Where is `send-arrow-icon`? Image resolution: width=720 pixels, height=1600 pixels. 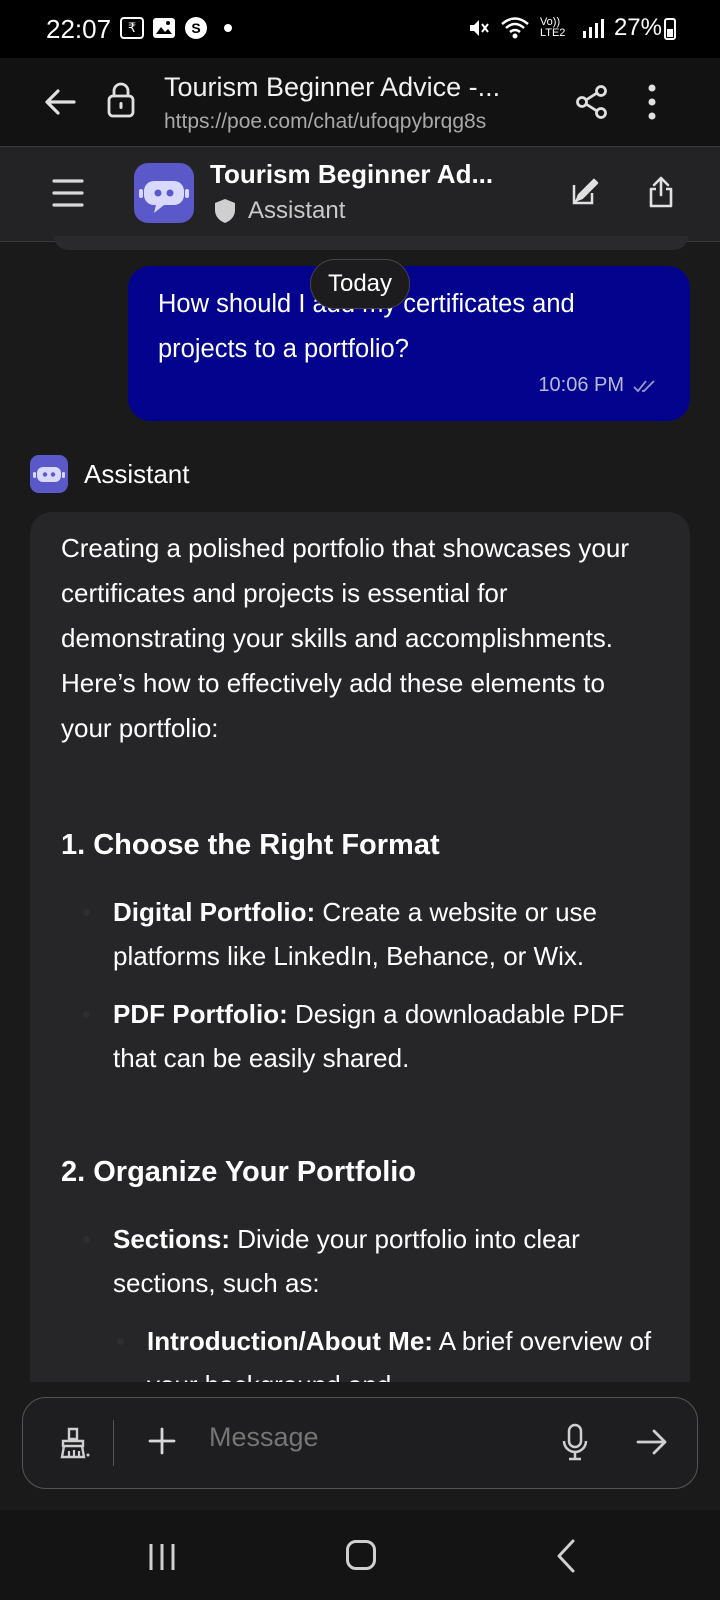
send-arrow-icon is located at coordinates (652, 1442).